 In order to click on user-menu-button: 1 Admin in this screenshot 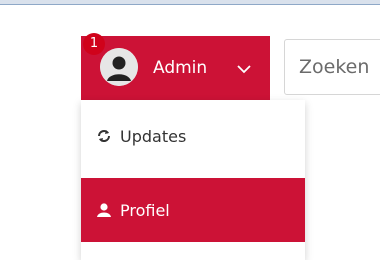, I will do `click(175, 66)`.